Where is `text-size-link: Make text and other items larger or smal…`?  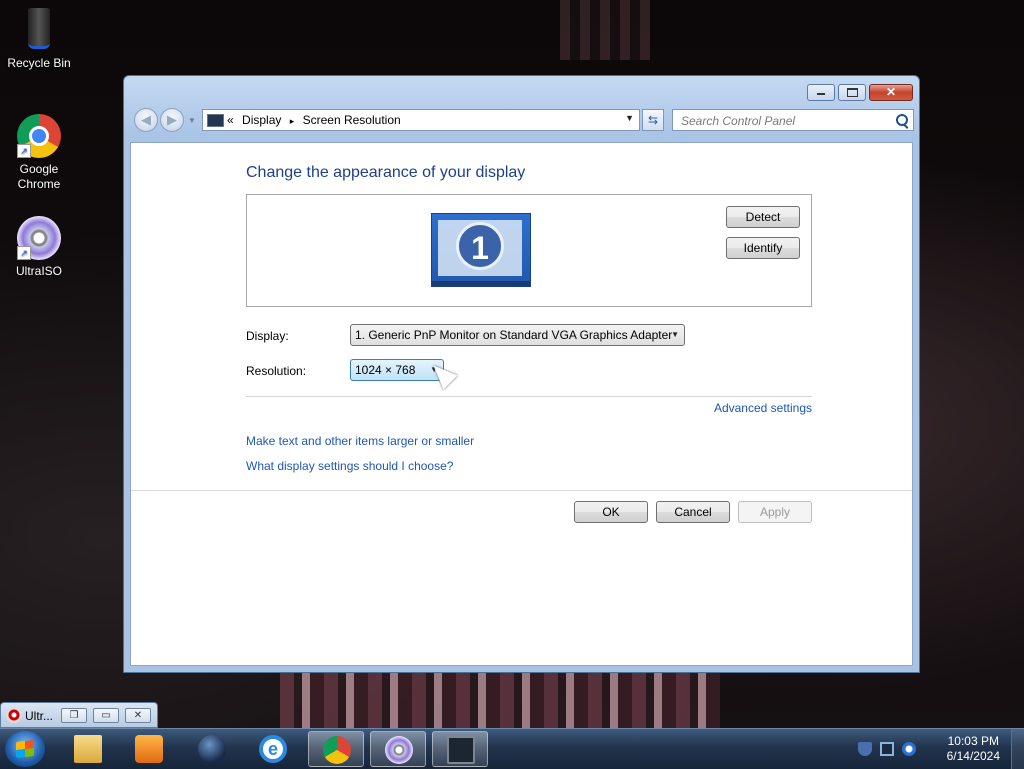 text-size-link: Make text and other items larger or smal… is located at coordinates (360, 441).